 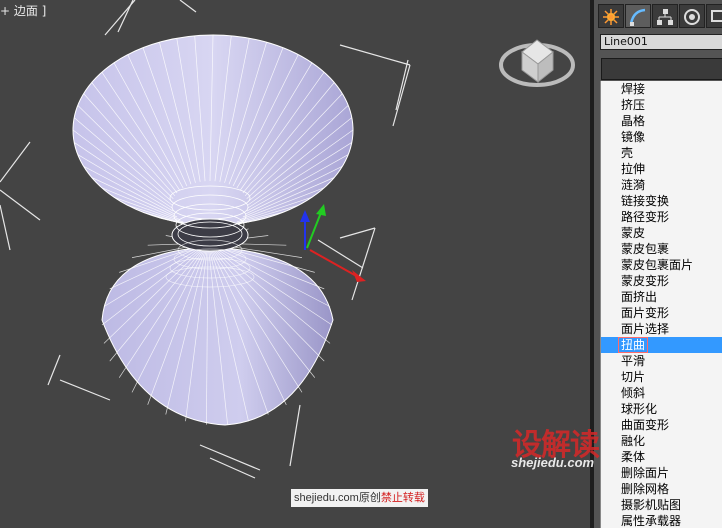 What do you see at coordinates (661, 153) in the screenshot?
I see `modifier-item: 壳` at bounding box center [661, 153].